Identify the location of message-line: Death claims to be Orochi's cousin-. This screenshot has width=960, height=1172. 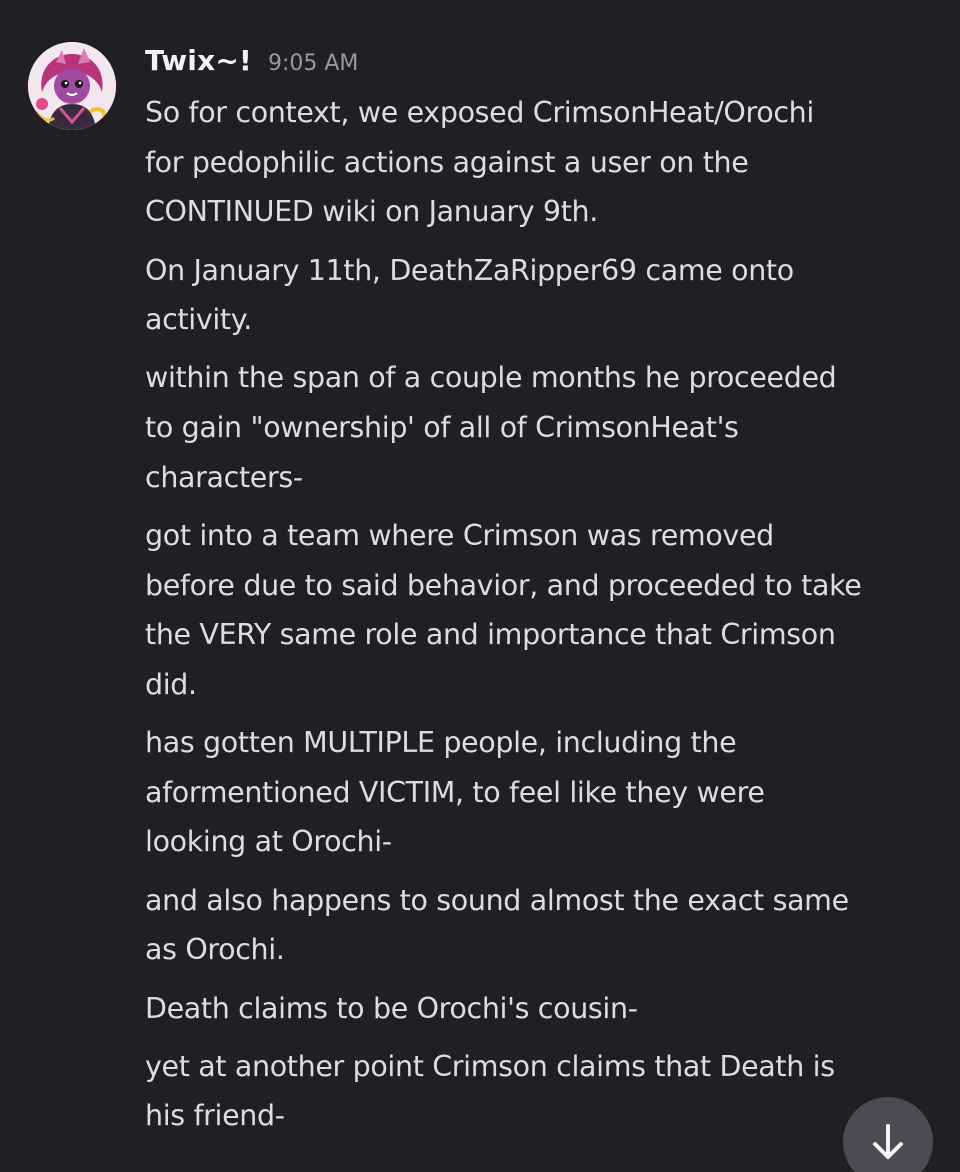
(391, 1008).